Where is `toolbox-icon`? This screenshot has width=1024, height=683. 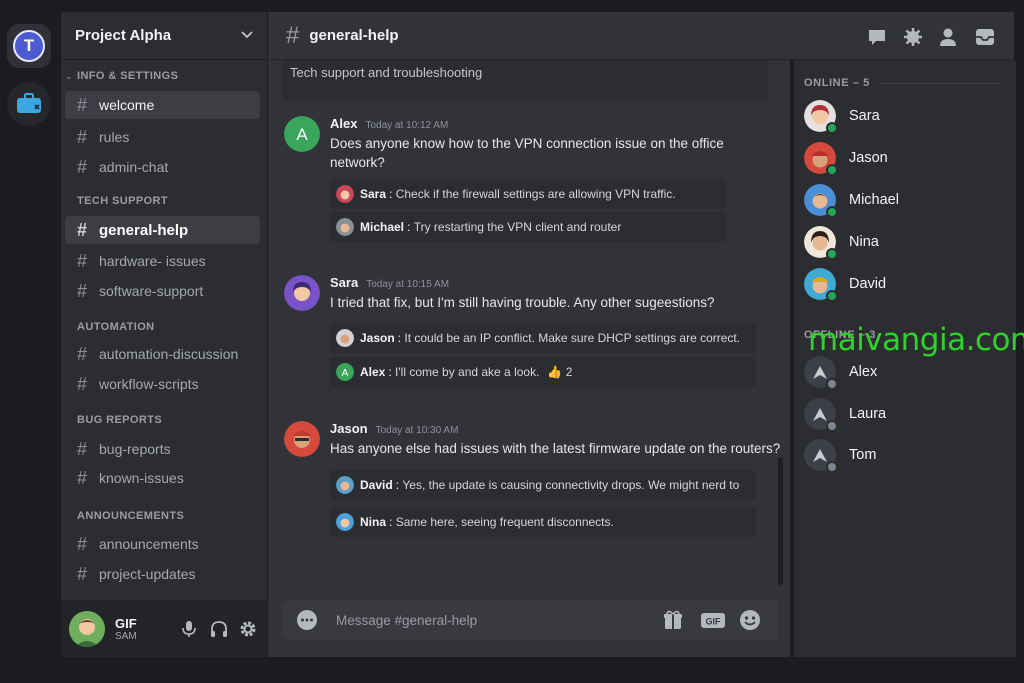
toolbox-icon is located at coordinates (29, 103).